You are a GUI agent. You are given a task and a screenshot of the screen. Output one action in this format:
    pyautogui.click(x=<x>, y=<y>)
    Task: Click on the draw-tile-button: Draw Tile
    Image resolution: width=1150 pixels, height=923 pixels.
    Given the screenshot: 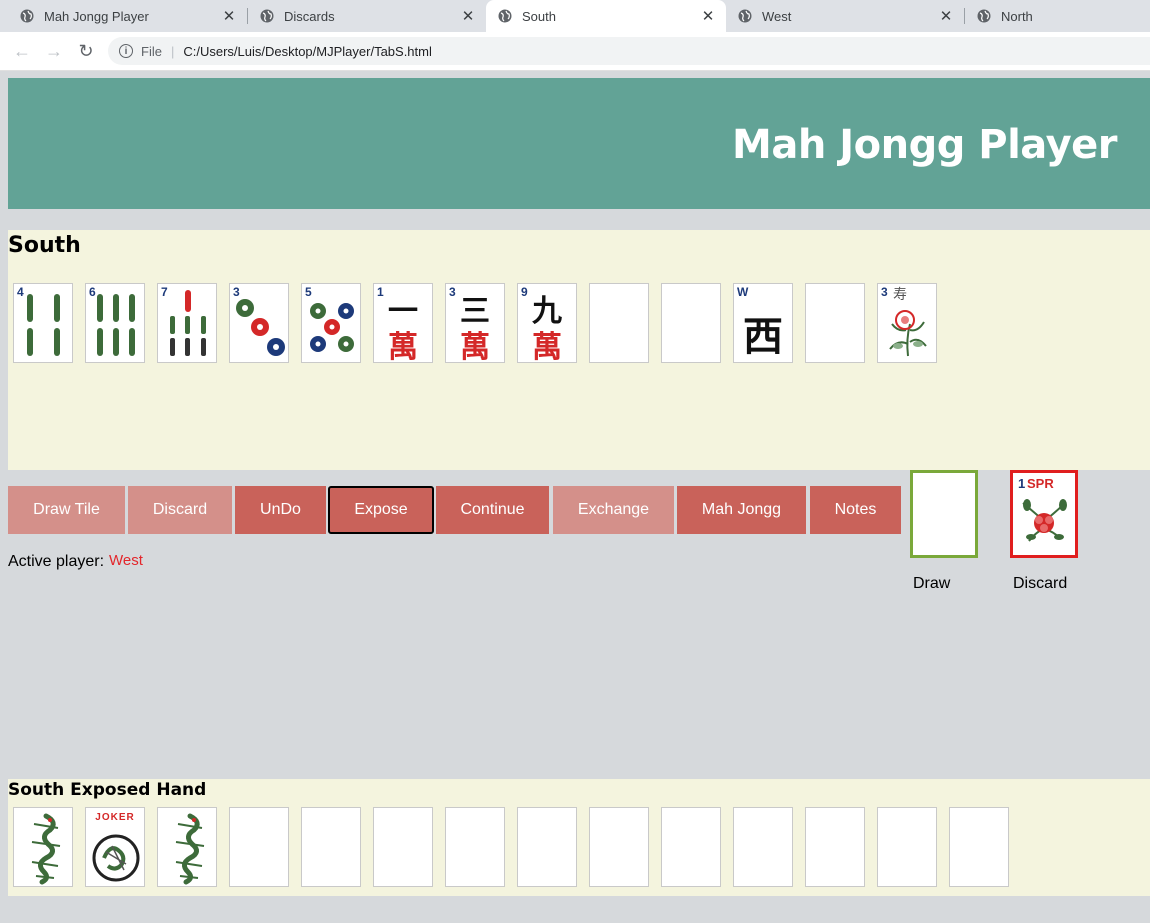 What is the action you would take?
    pyautogui.click(x=66, y=510)
    